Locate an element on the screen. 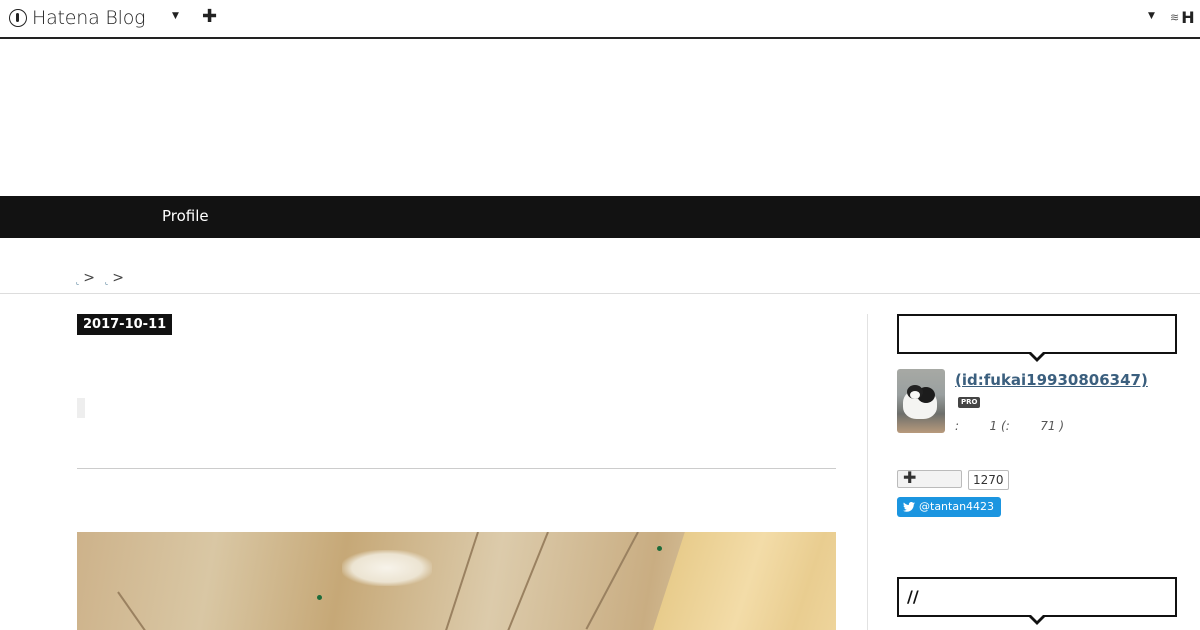 Image resolution: width=1200 pixels, height=630 pixels. user-menu-button: ≋ H is located at coordinates (1182, 17).